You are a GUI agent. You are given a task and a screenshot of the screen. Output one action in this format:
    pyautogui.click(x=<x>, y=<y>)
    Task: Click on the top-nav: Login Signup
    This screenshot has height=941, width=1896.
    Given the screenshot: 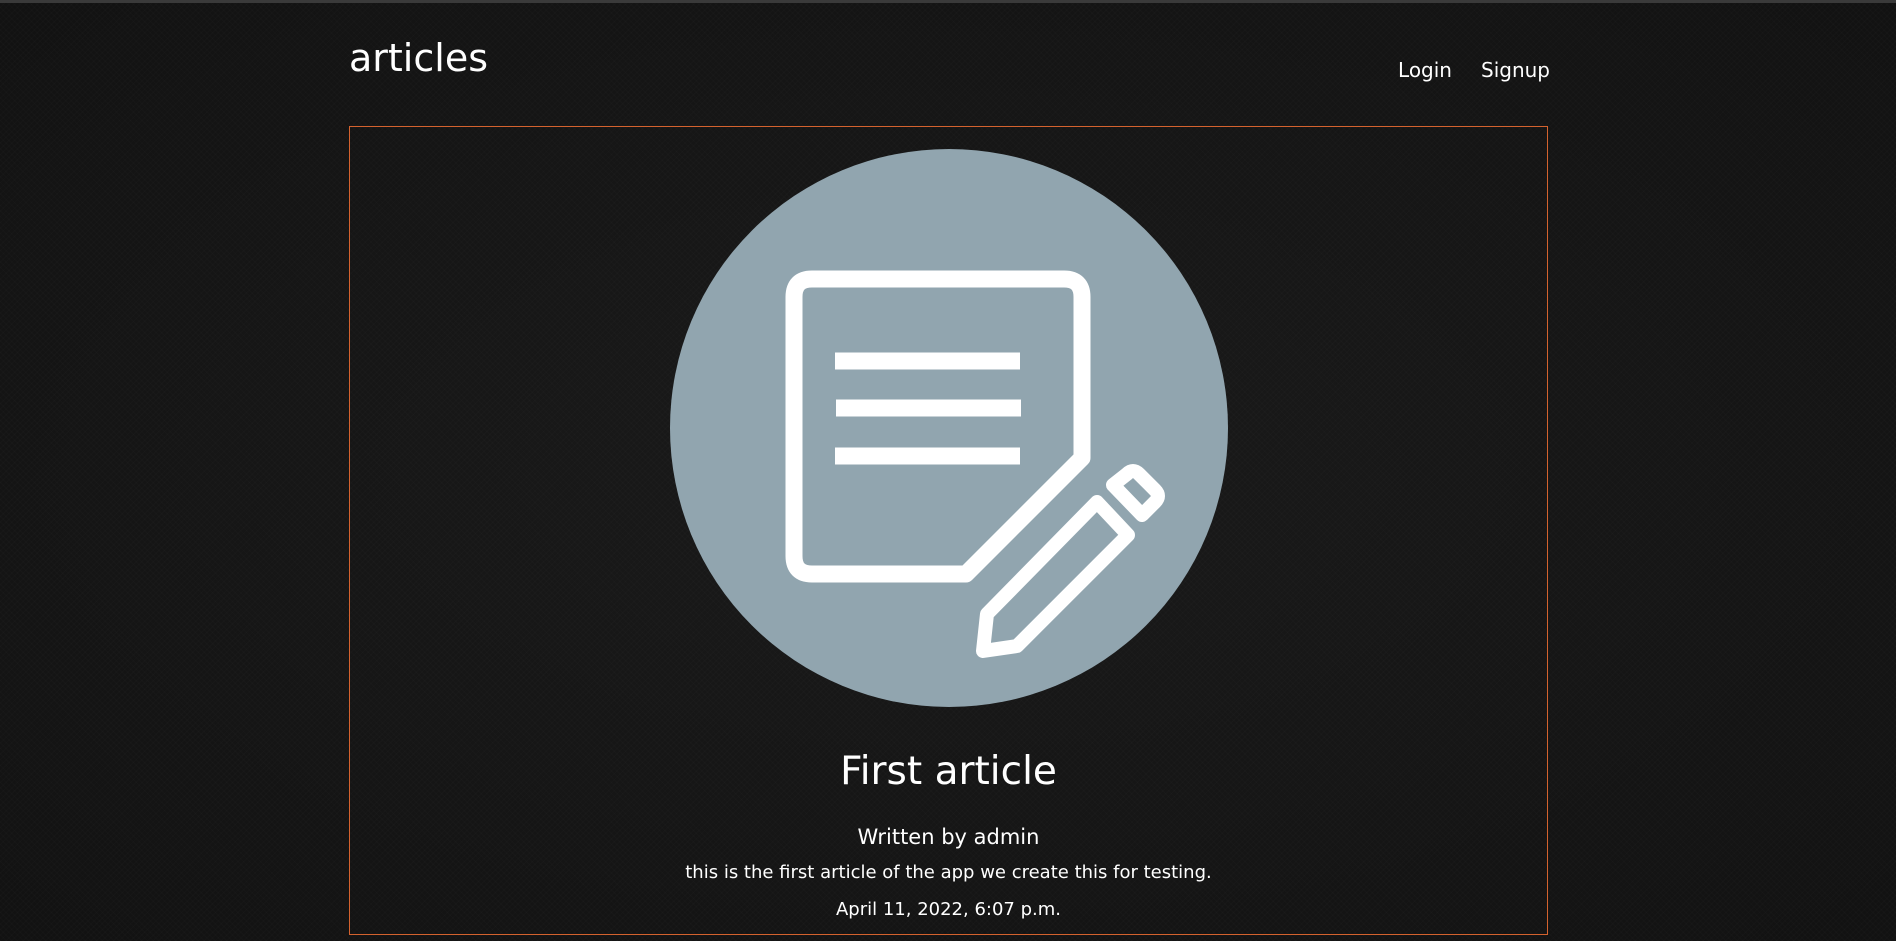 What is the action you would take?
    pyautogui.click(x=1474, y=70)
    